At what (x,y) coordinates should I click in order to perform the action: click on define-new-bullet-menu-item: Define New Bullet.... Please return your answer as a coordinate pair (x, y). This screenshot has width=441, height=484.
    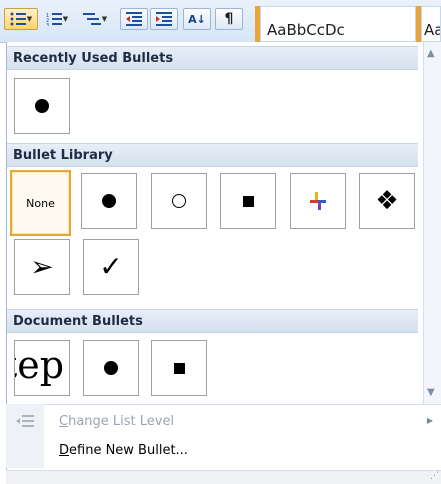
    Looking at the image, I should click on (223, 450).